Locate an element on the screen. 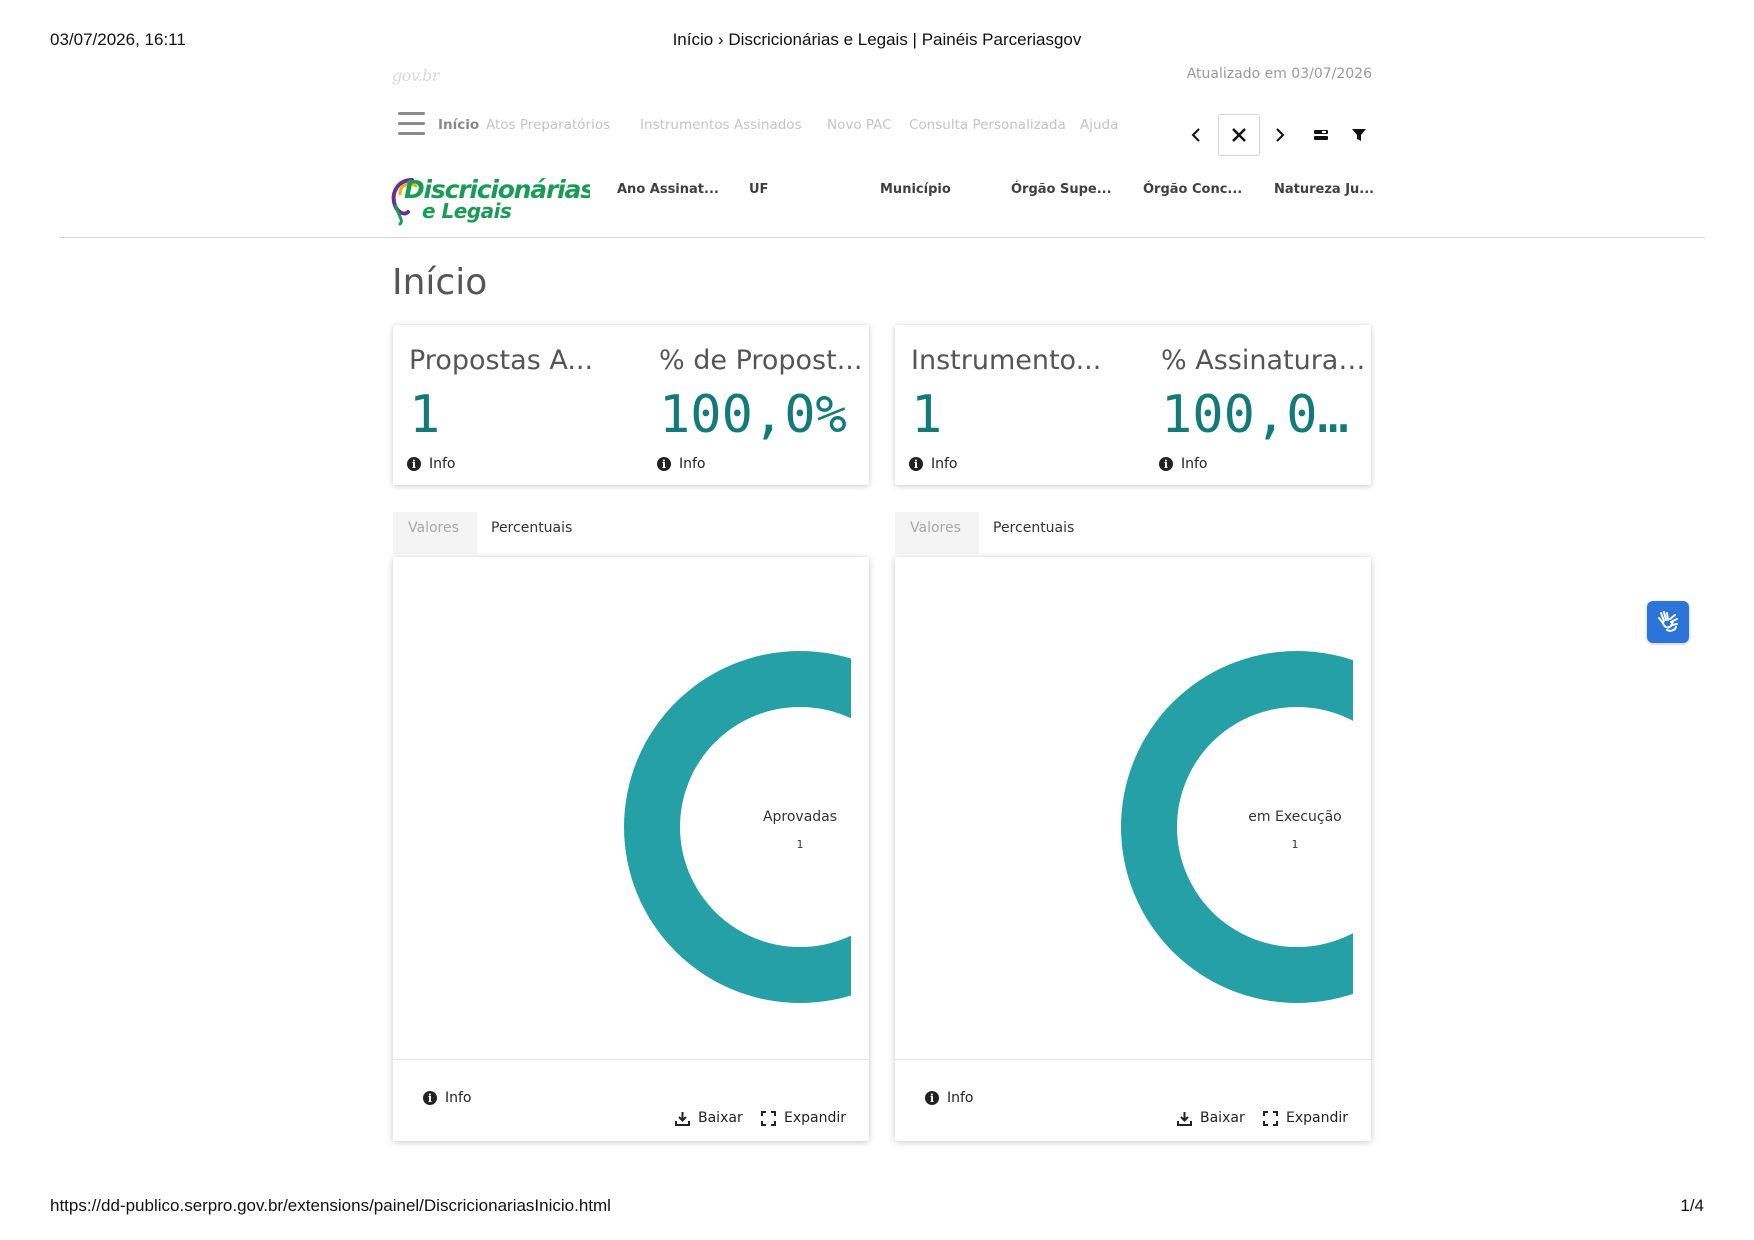  step-forward-icon is located at coordinates (1280, 135).